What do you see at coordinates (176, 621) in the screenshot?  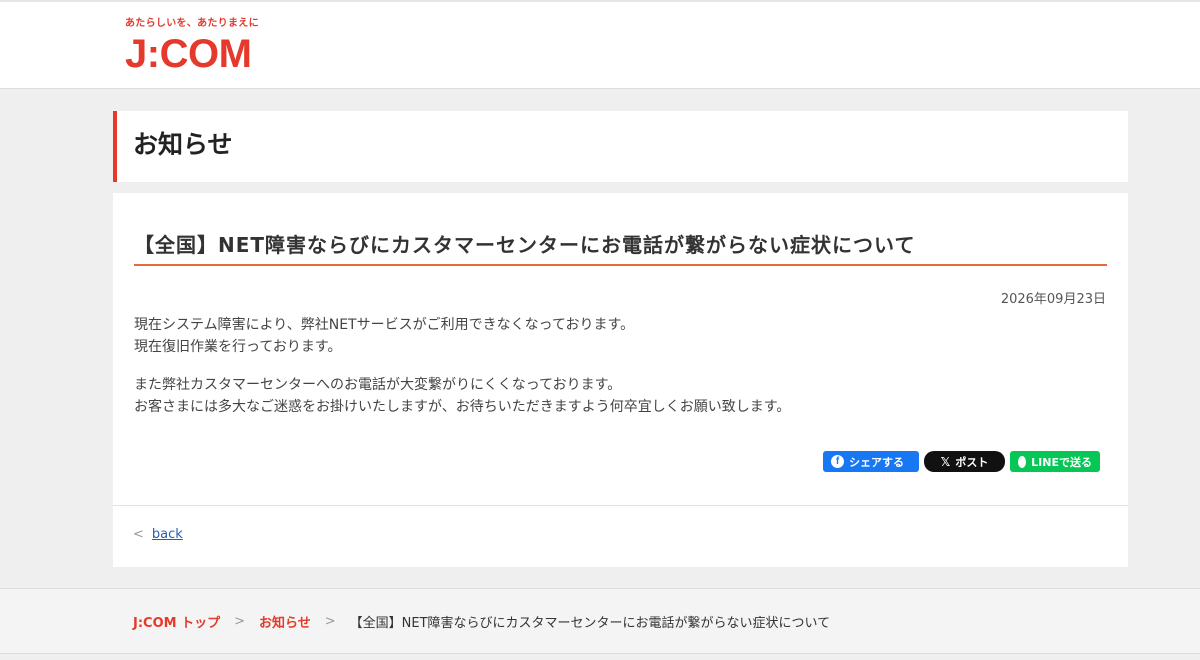 I see `breadcrumb-item-top: J:COM トップ` at bounding box center [176, 621].